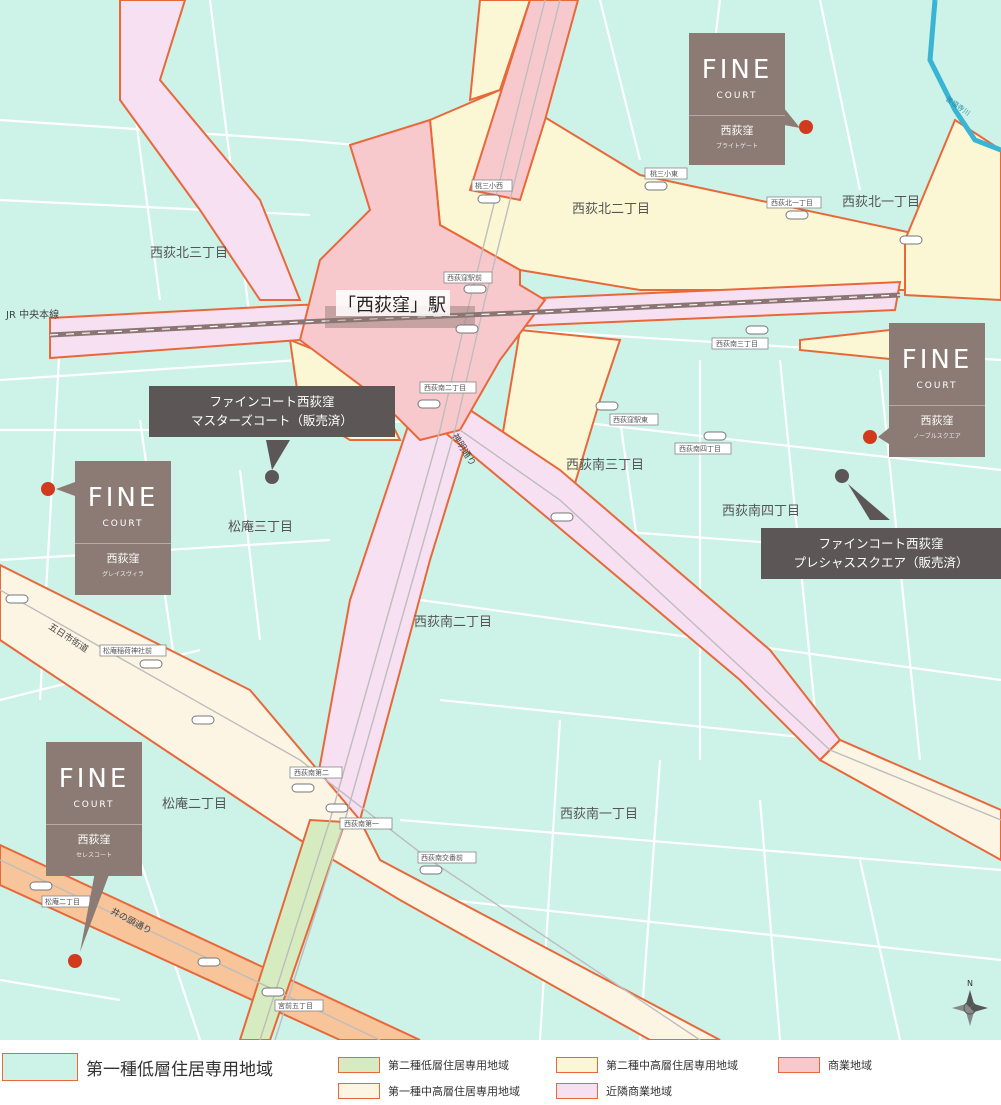 This screenshot has height=1105, width=1001. I want to click on bus-stop: 西荻窪駅東, so click(634, 419).